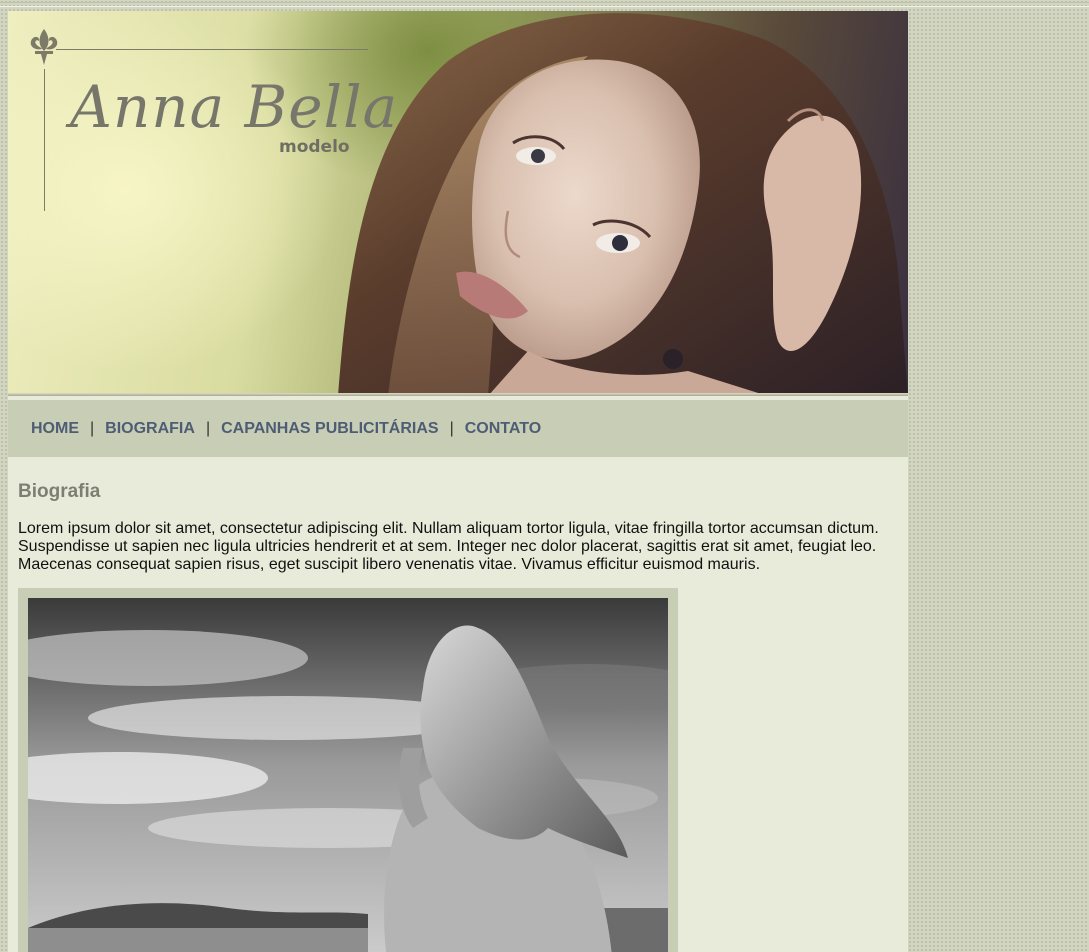 The height and width of the screenshot is (952, 1089). What do you see at coordinates (59, 491) in the screenshot?
I see `page-title: Biografia` at bounding box center [59, 491].